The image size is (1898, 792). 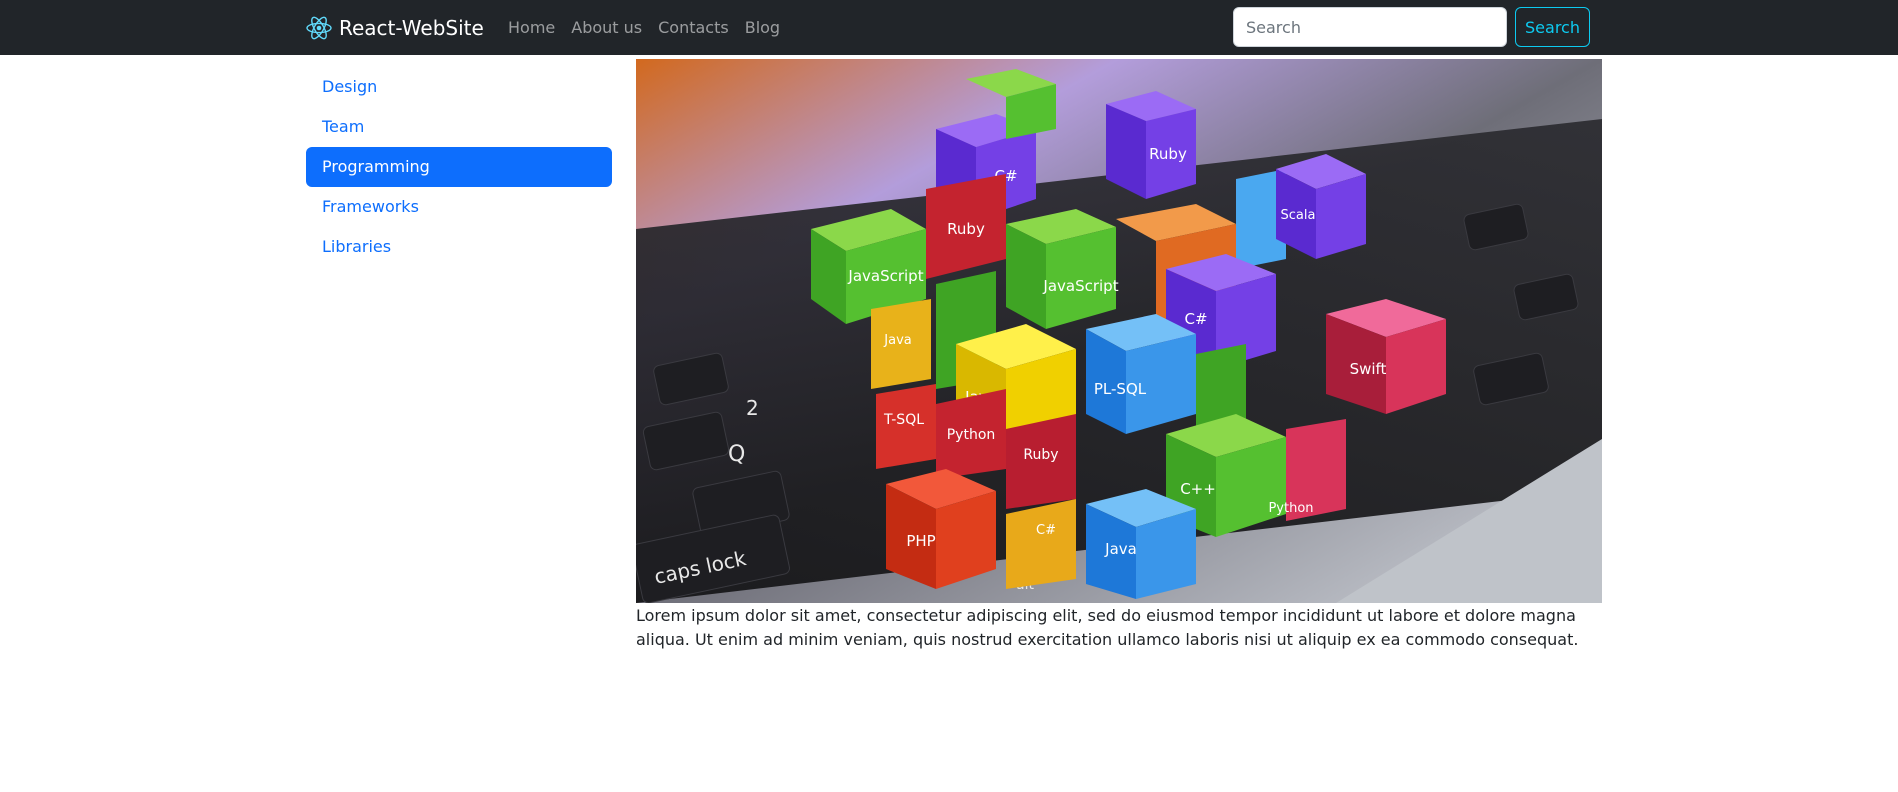 What do you see at coordinates (411, 27) in the screenshot?
I see `brand-name: React-WebSite` at bounding box center [411, 27].